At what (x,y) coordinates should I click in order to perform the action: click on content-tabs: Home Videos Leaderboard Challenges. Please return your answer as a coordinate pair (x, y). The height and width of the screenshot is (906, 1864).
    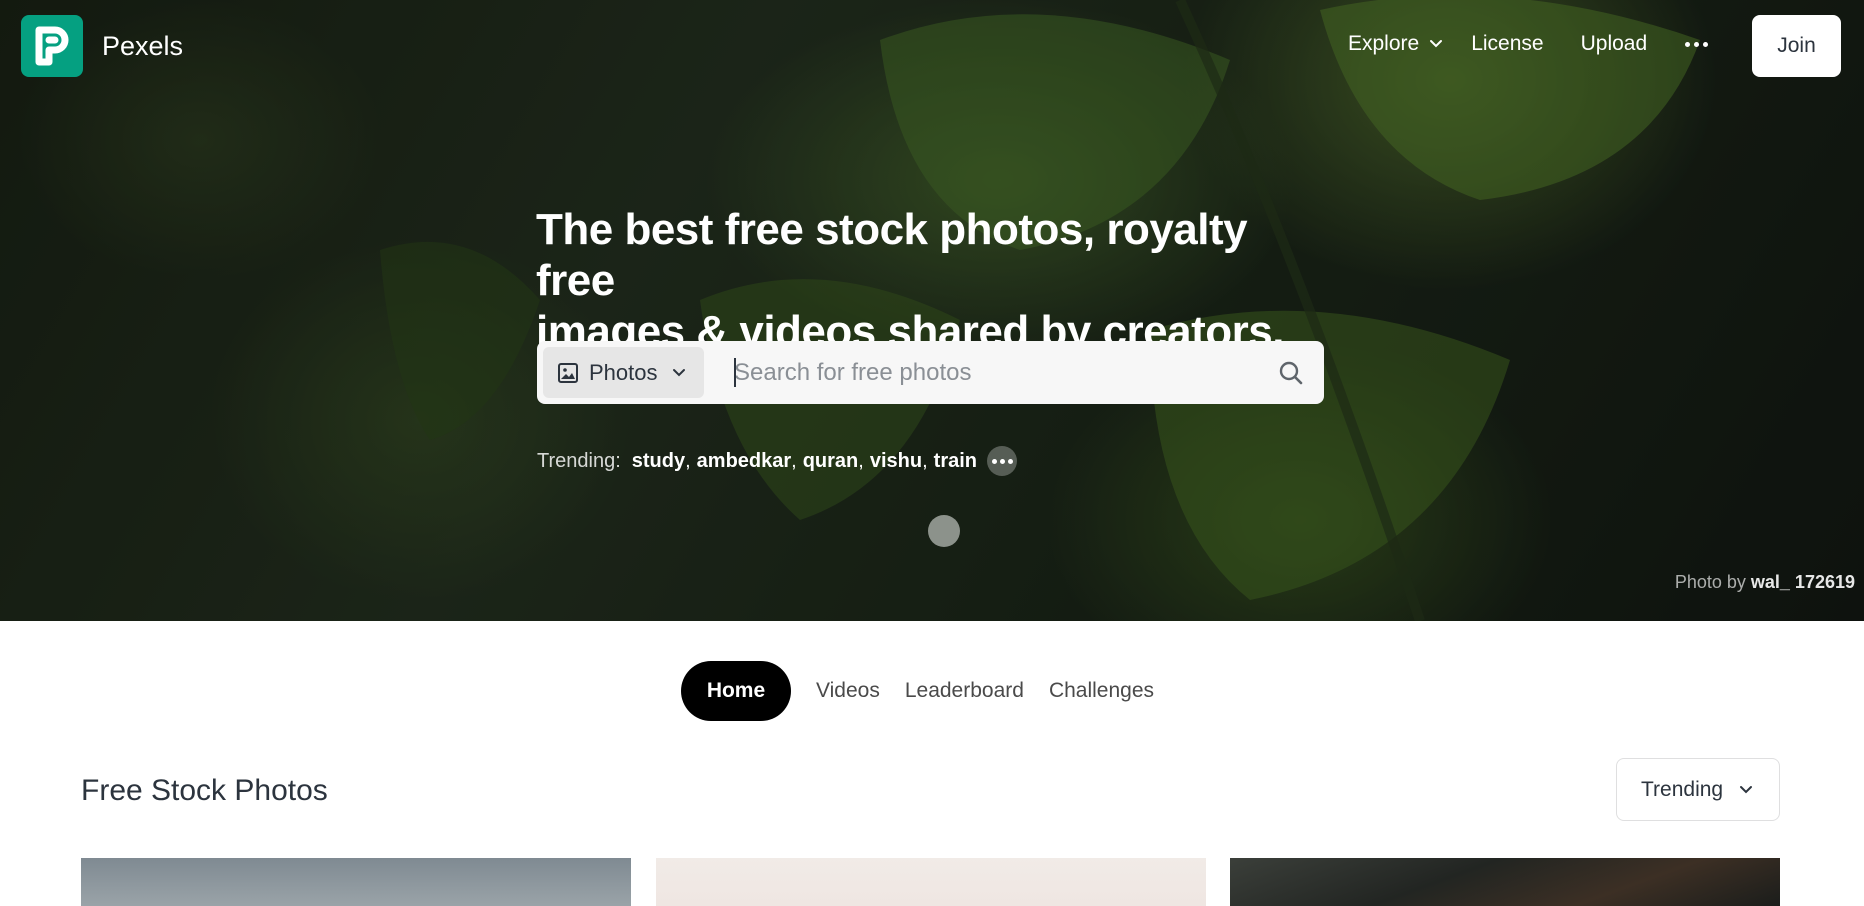
    Looking at the image, I should click on (930, 691).